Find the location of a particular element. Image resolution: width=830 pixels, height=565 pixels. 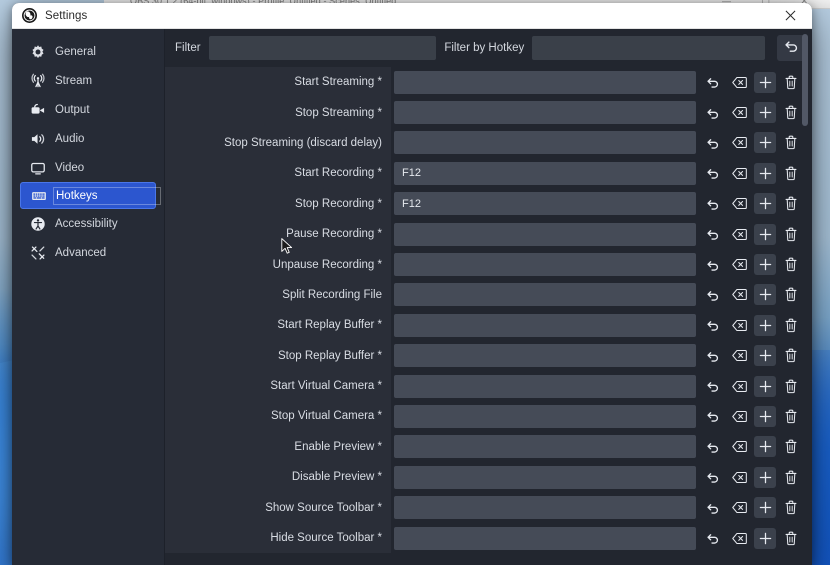

revert-arrow-icon is located at coordinates (713, 173).